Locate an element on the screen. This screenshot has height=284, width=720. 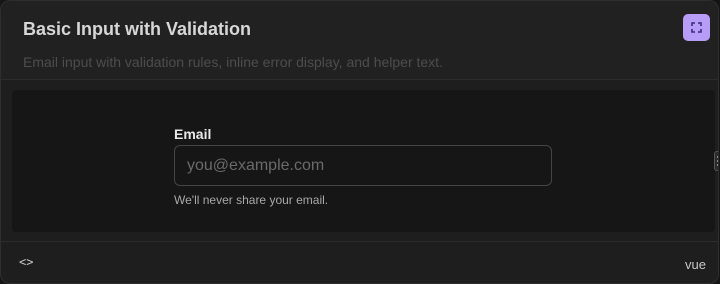
code-toggle-icon: <> is located at coordinates (26, 262).